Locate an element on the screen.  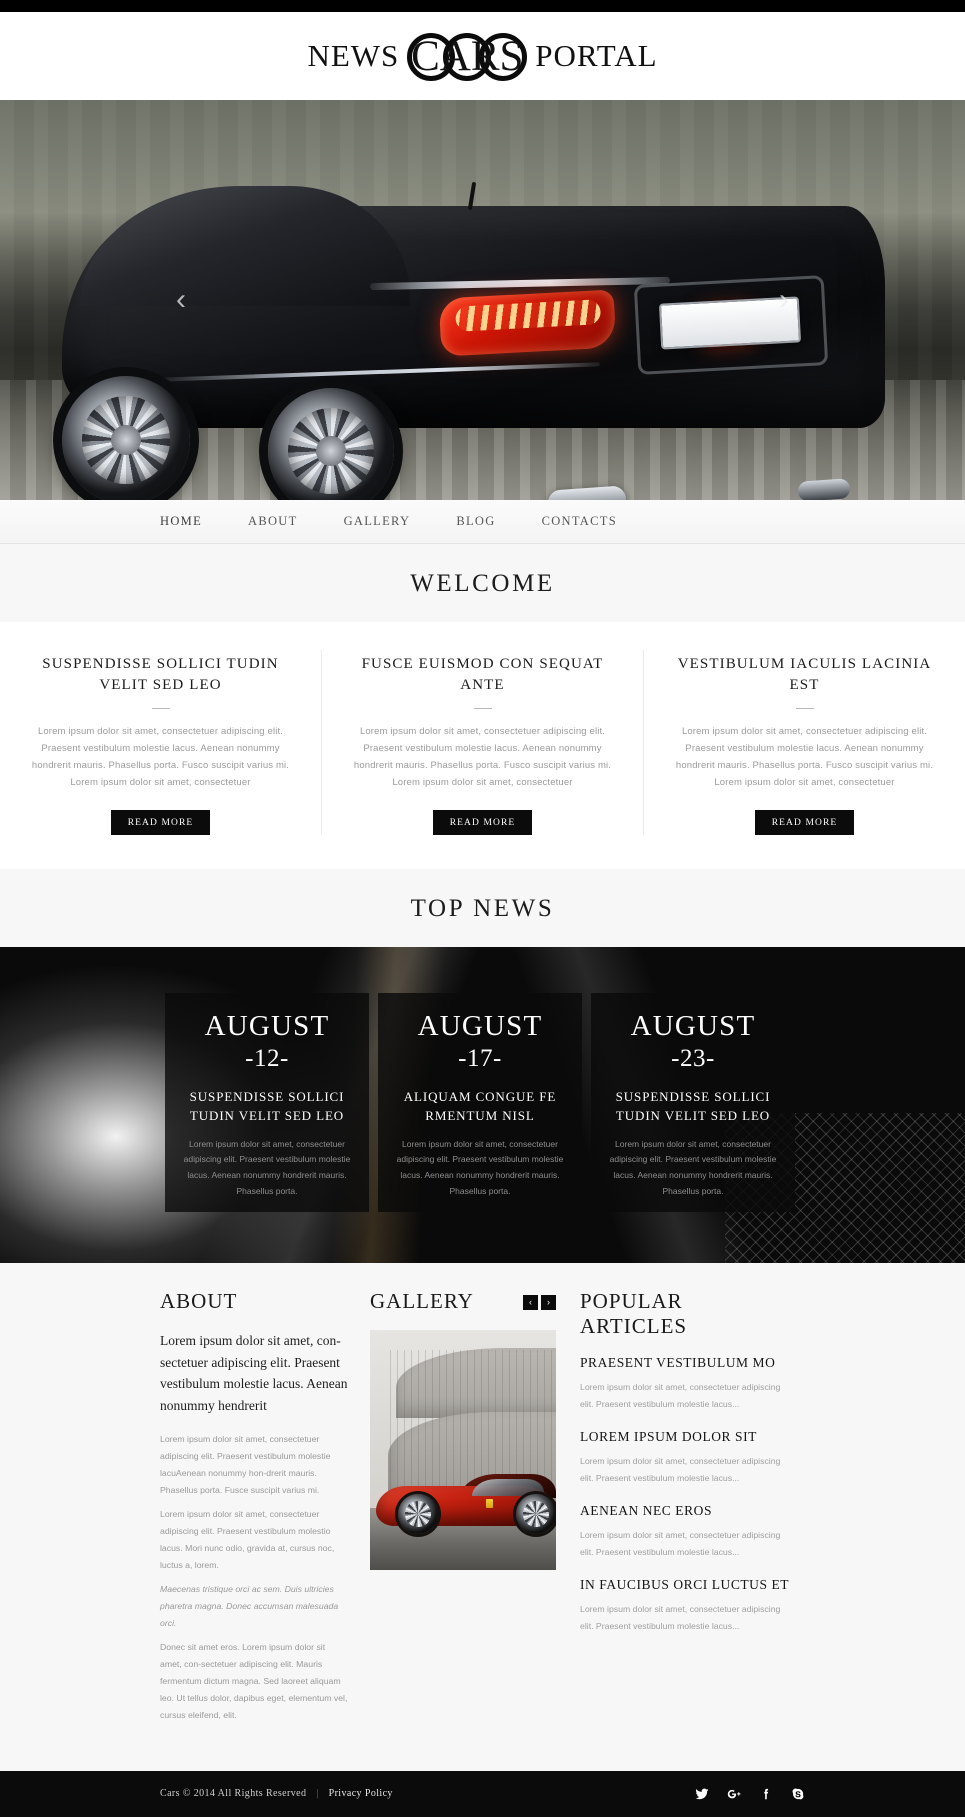
hero-next-icon: › is located at coordinates (784, 300).